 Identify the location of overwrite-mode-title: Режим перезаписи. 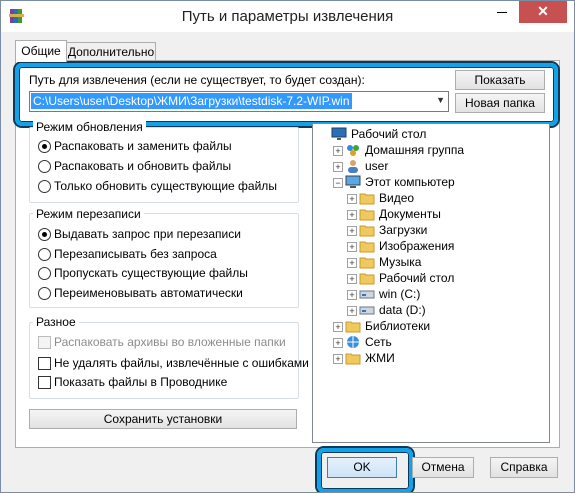
(88, 214).